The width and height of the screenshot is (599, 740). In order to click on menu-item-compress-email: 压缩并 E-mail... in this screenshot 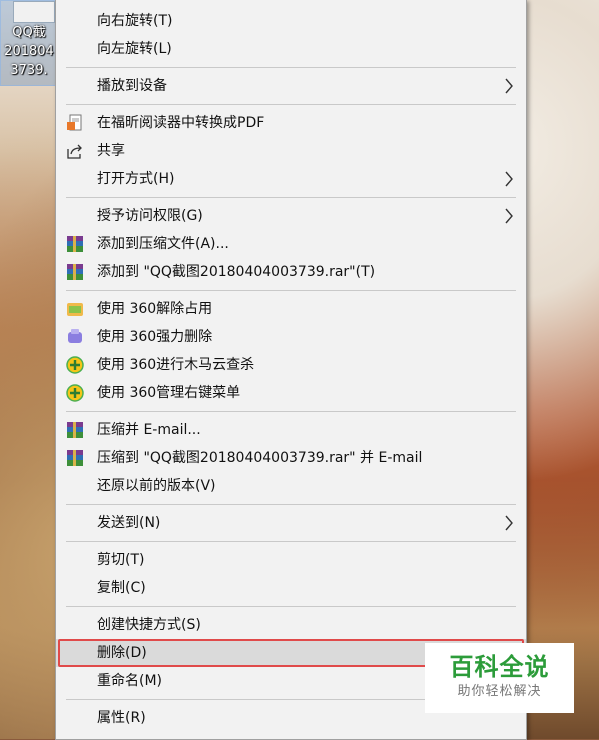, I will do `click(291, 430)`.